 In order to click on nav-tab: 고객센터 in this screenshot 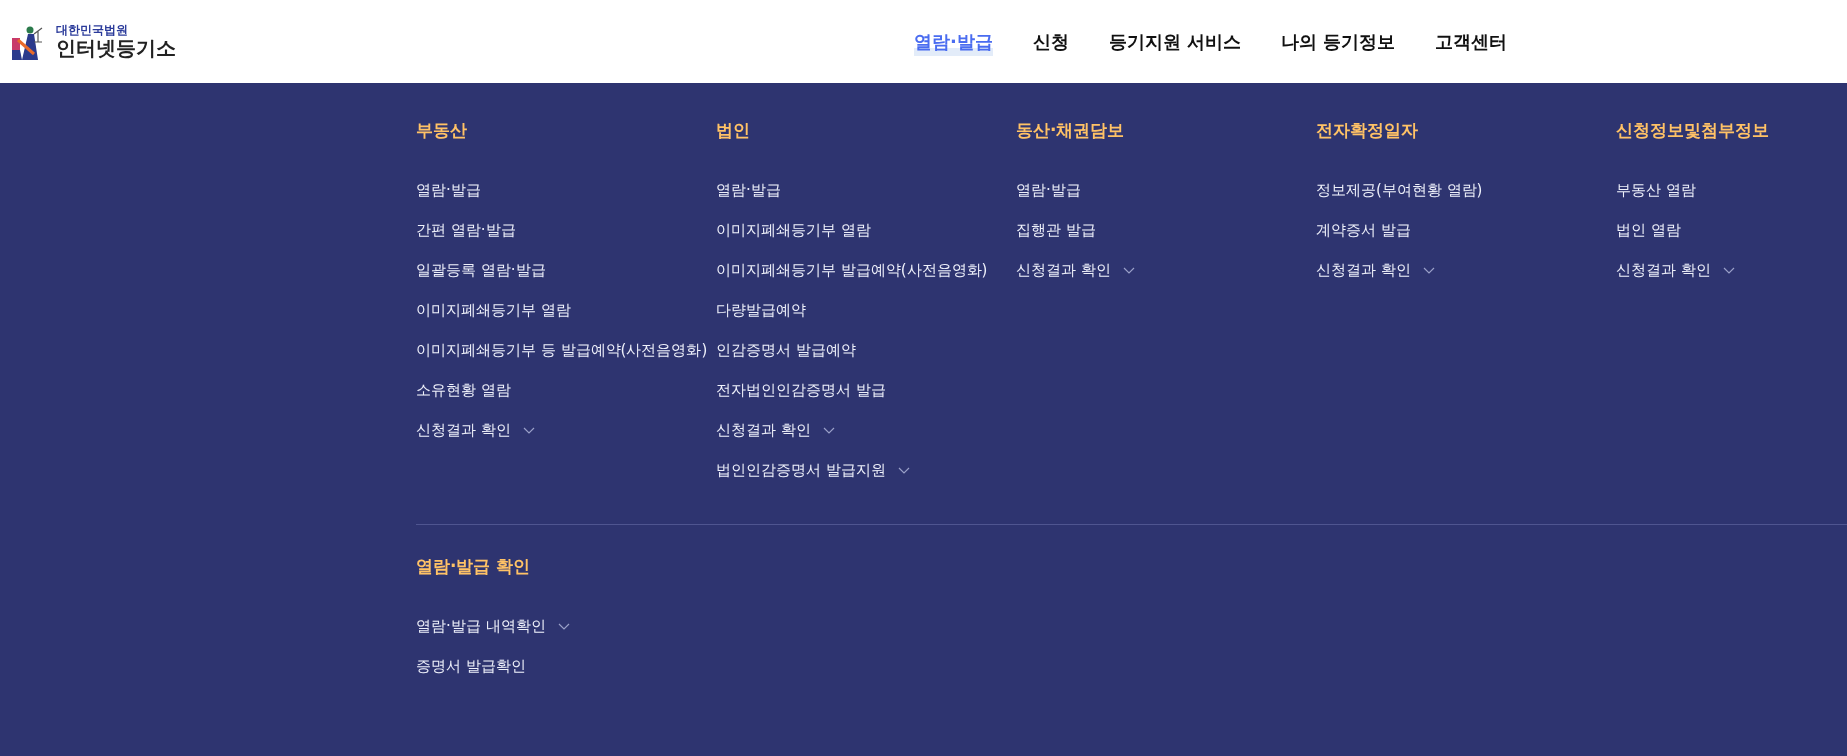, I will do `click(1471, 41)`.